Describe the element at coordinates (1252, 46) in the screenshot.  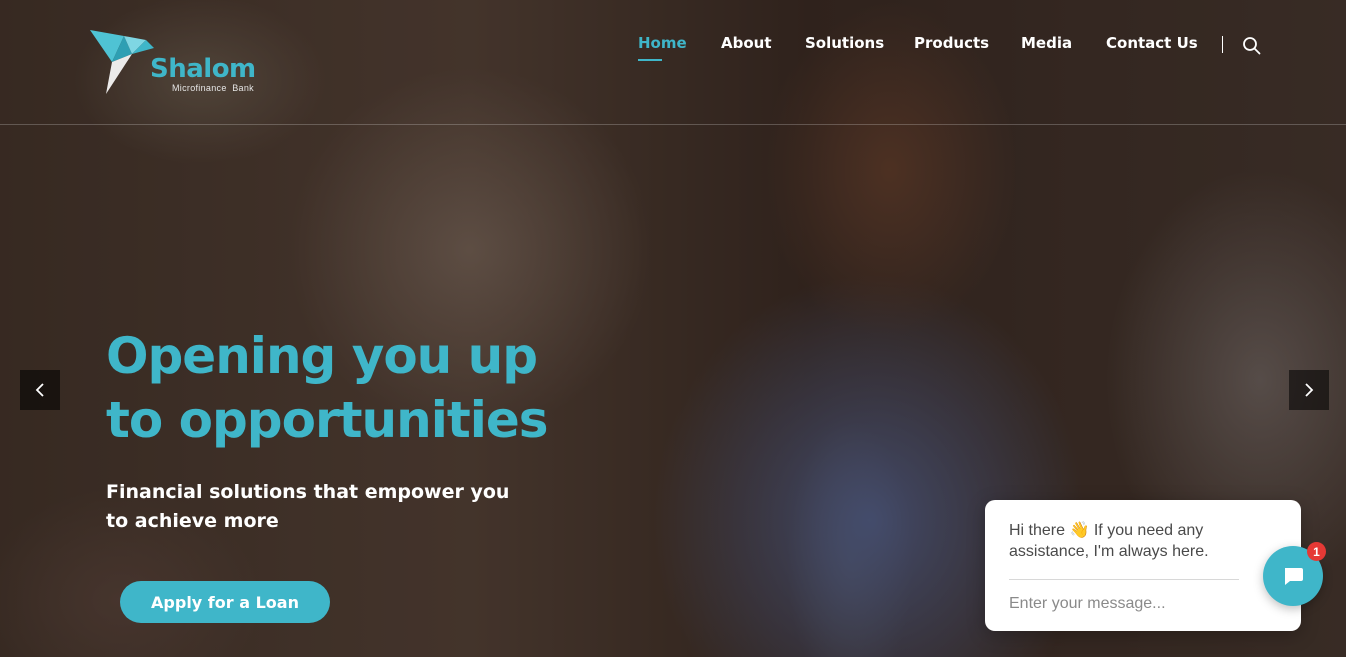
I see `search-icon` at that location.